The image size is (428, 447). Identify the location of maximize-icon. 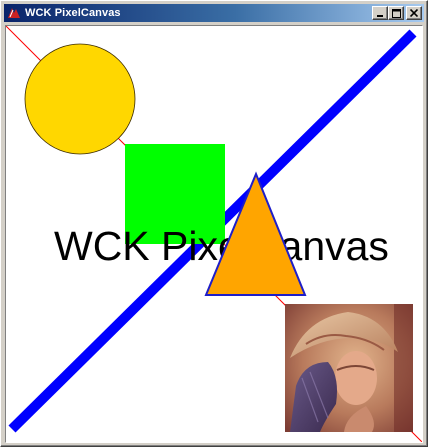
(396, 13).